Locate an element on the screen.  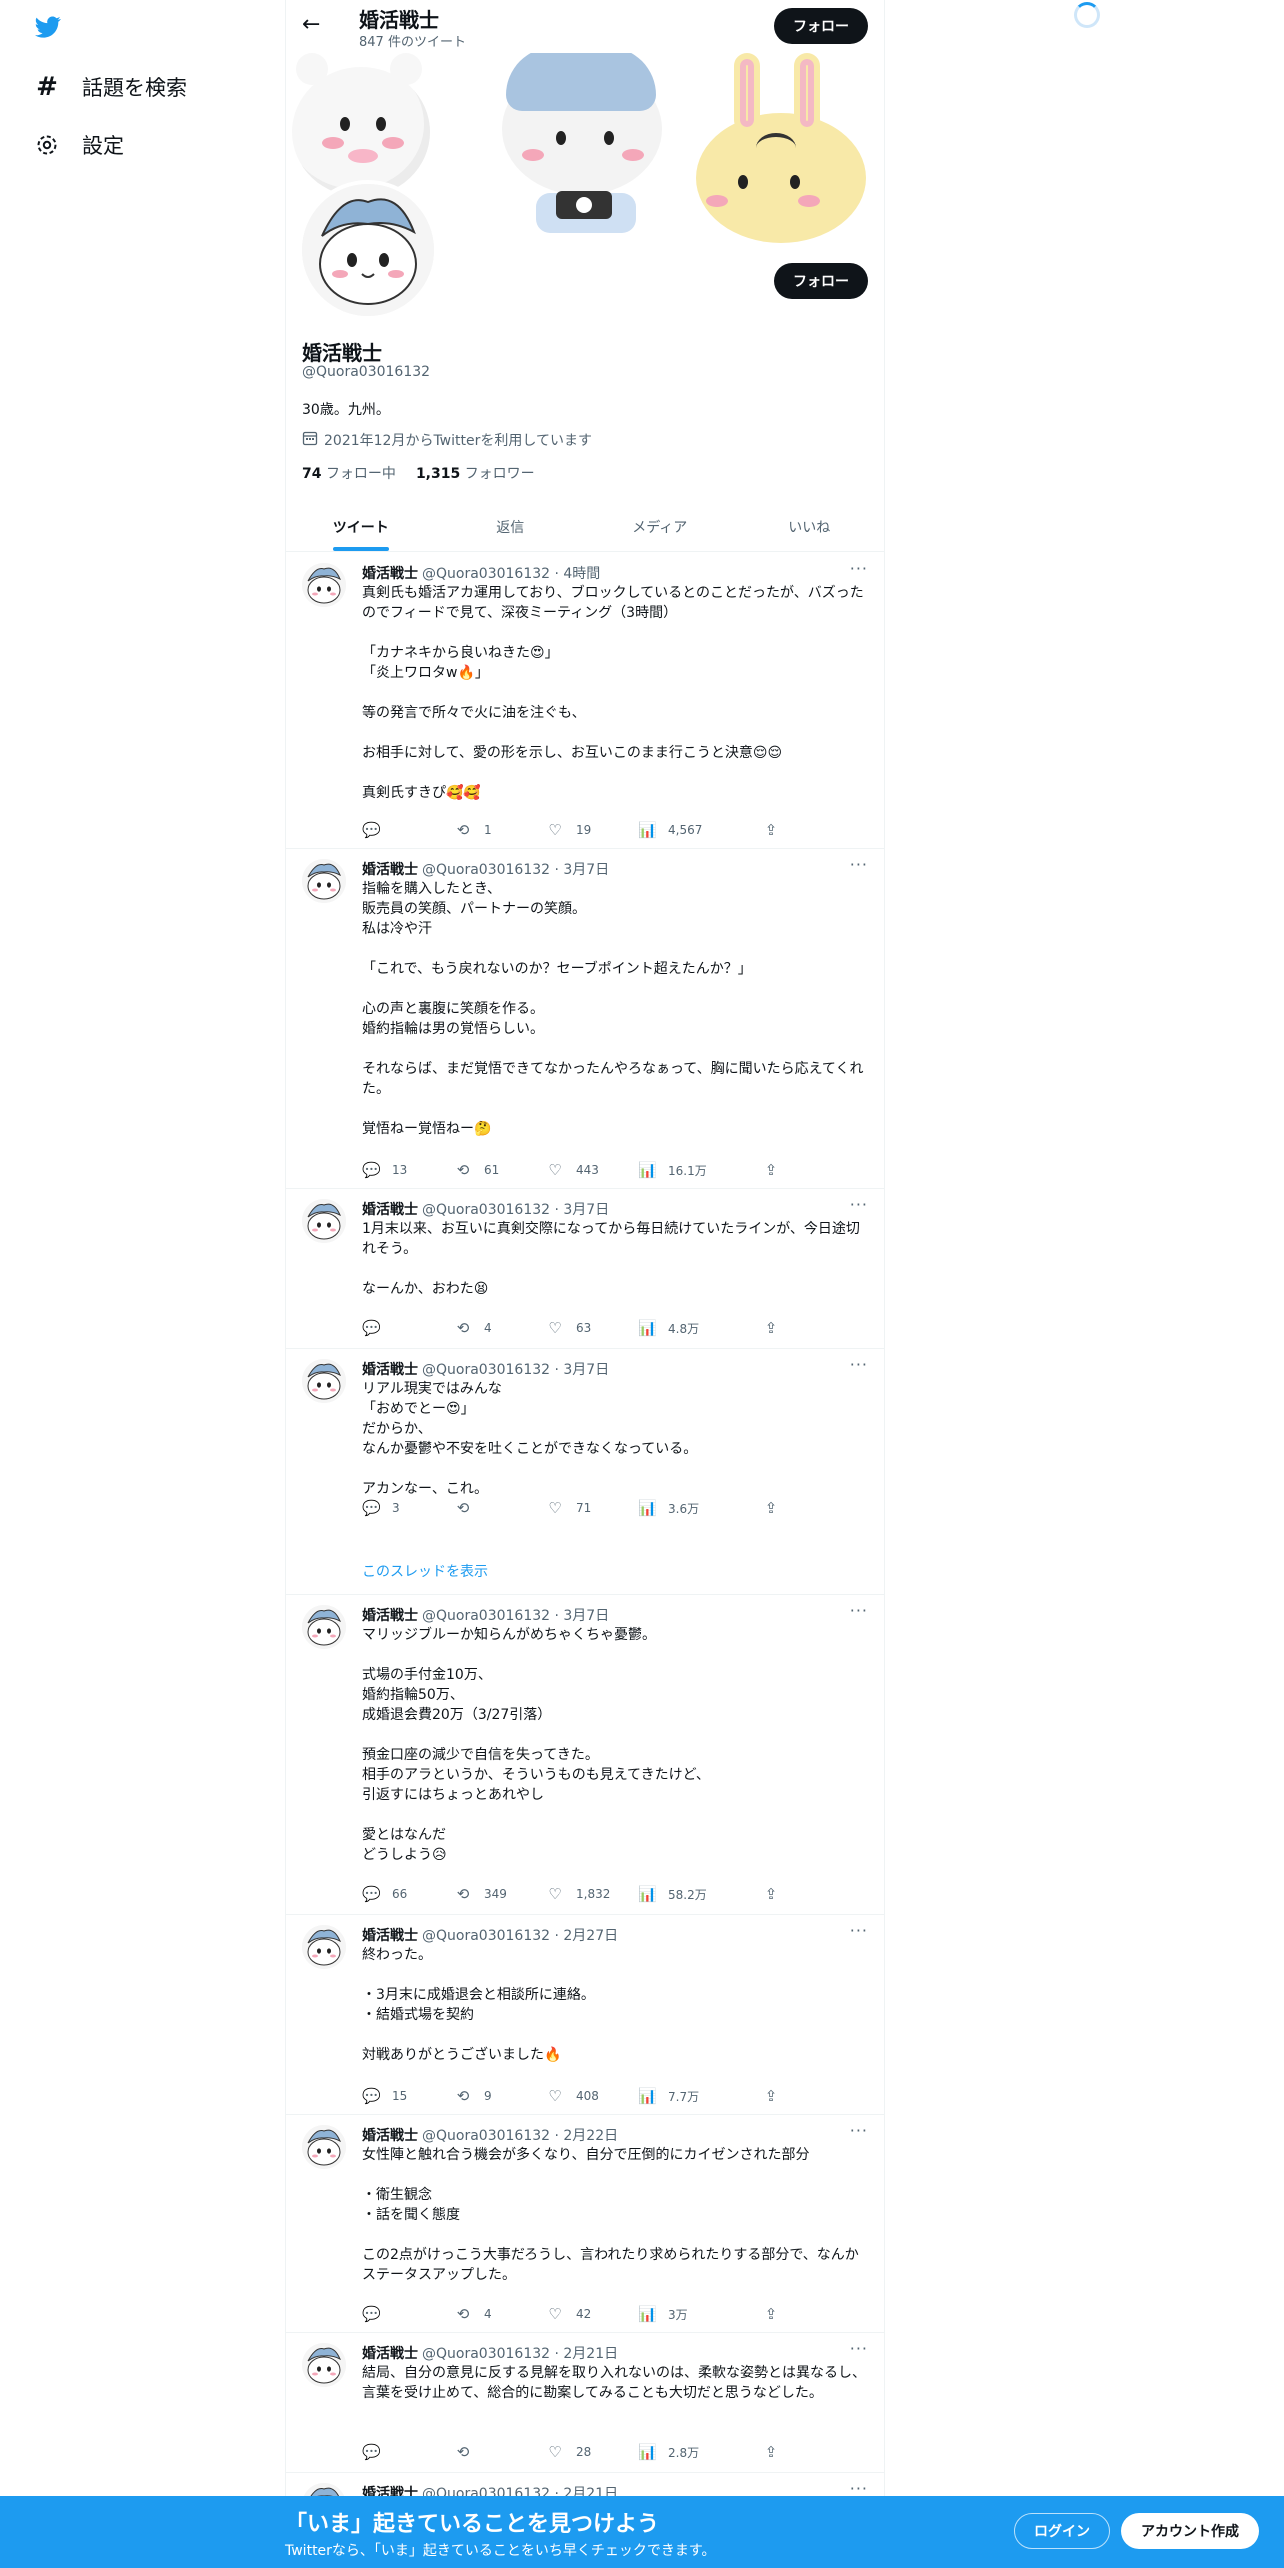
views-button: 📊 2.8万 is located at coordinates (668, 2452).